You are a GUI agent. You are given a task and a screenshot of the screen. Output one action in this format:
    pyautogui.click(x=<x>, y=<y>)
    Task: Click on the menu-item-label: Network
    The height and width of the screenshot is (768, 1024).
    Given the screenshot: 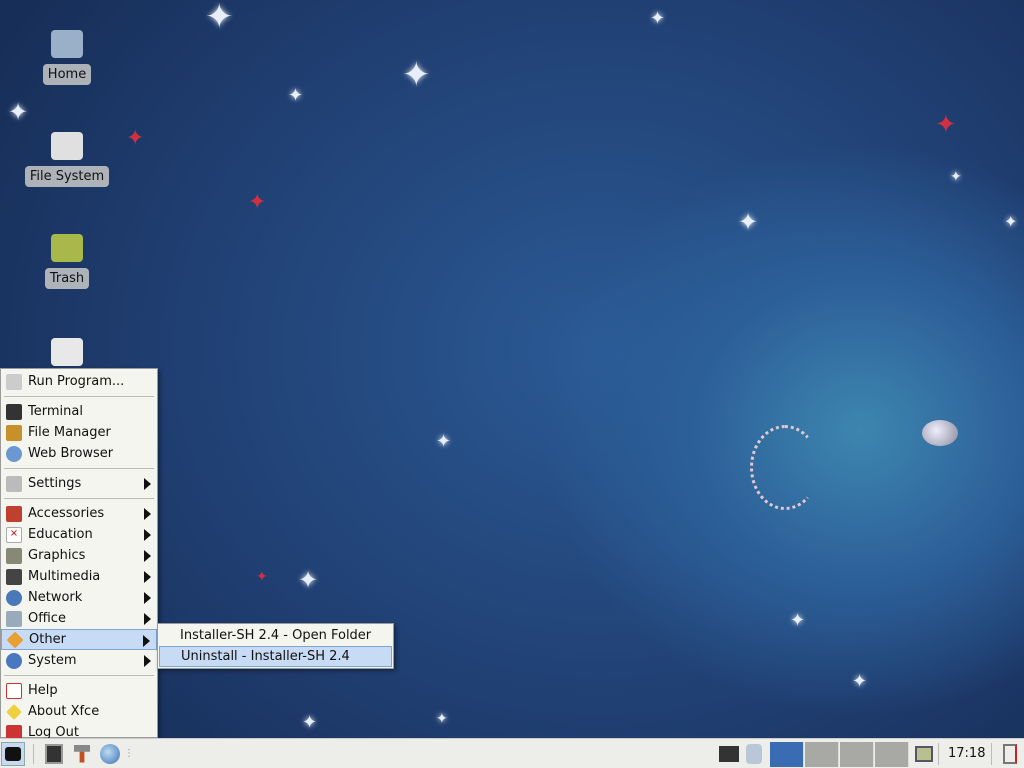 What is the action you would take?
    pyautogui.click(x=55, y=597)
    